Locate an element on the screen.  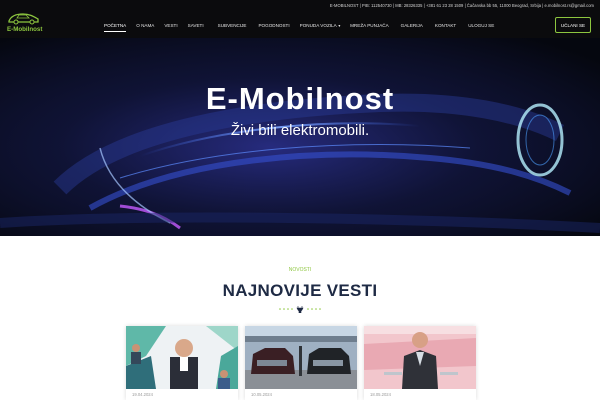
nav-item-ponuda-vozila-label: Ponuda vozila is located at coordinates (318, 25).